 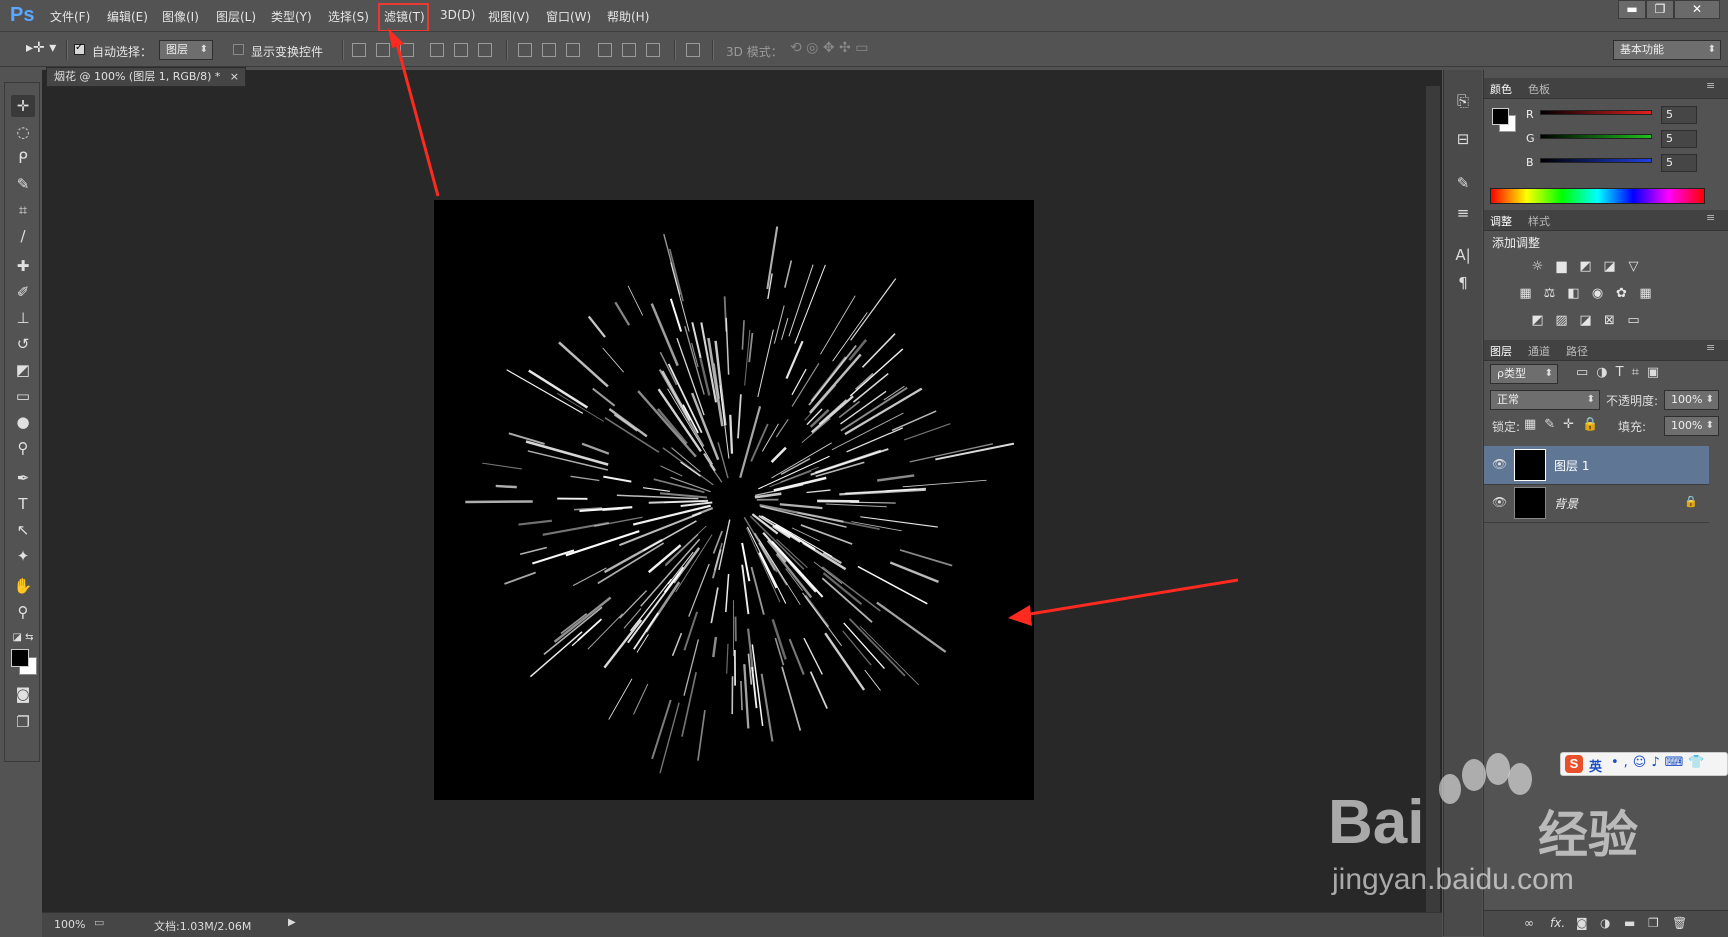 What do you see at coordinates (23, 722) in the screenshot?
I see `screen-mode-icon: ❐` at bounding box center [23, 722].